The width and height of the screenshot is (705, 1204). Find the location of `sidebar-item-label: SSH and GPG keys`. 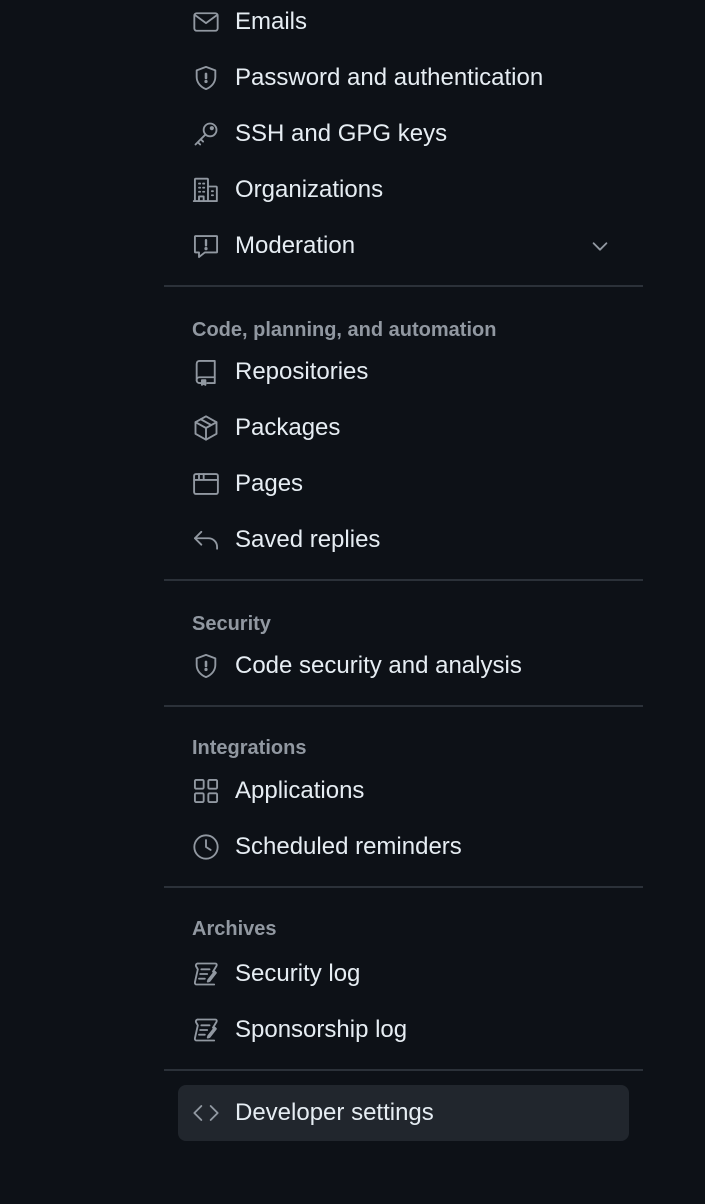

sidebar-item-label: SSH and GPG keys is located at coordinates (341, 133).